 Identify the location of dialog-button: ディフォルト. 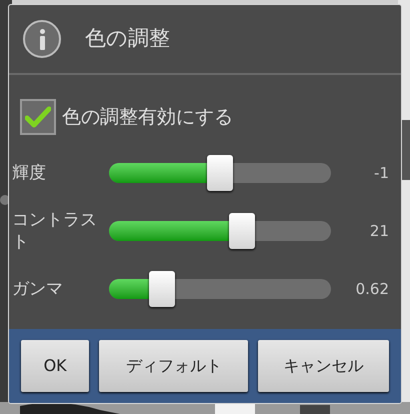
(173, 366).